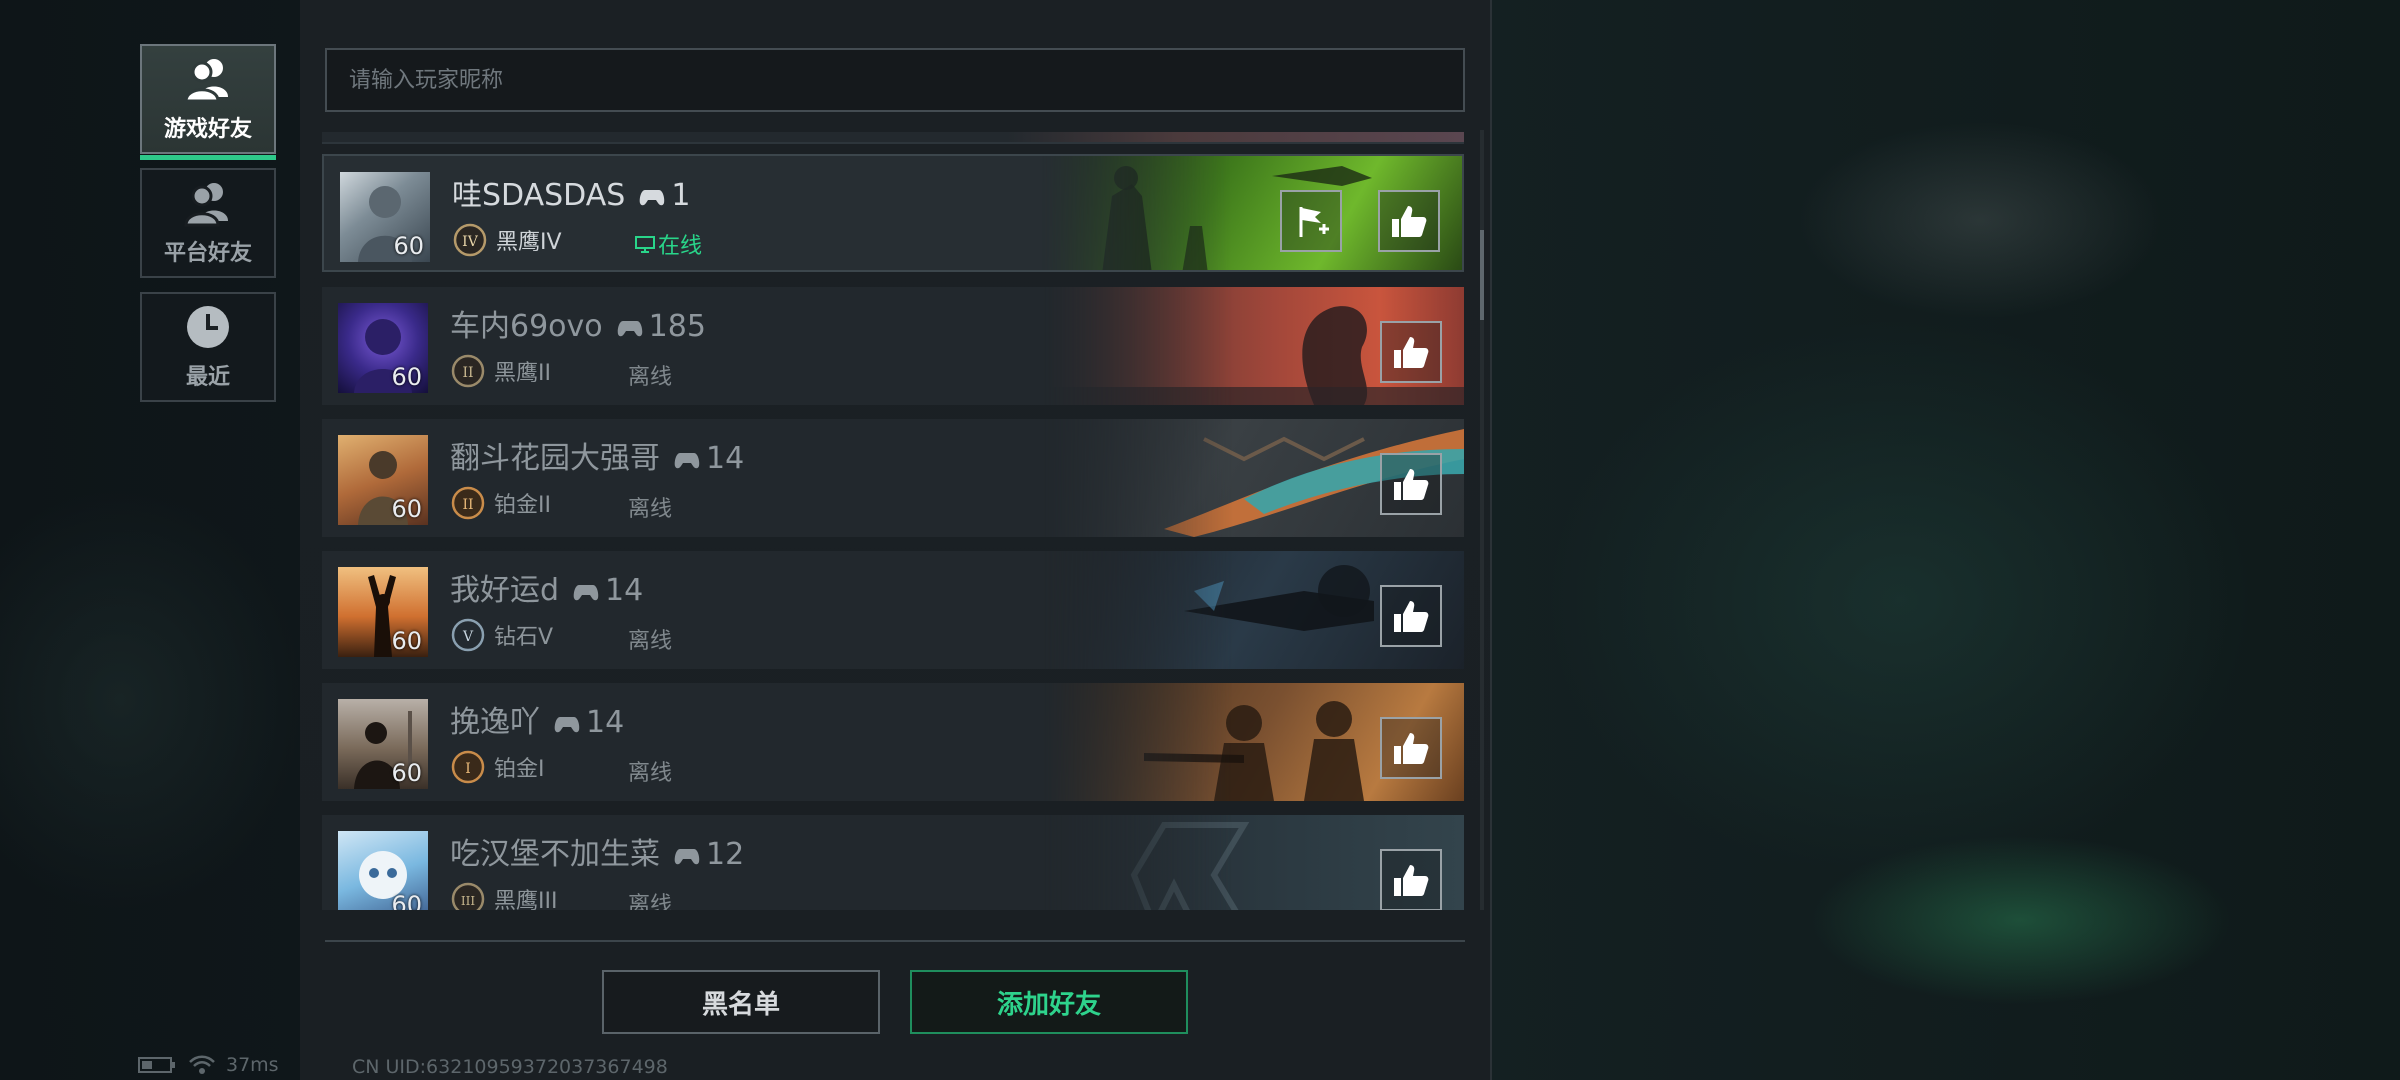  I want to click on friend-name-line: 挽逸吖 14, so click(537, 719).